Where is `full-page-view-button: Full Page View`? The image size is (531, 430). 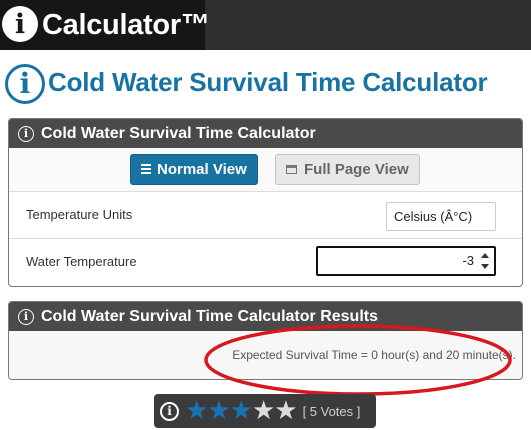 full-page-view-button: Full Page View is located at coordinates (347, 169).